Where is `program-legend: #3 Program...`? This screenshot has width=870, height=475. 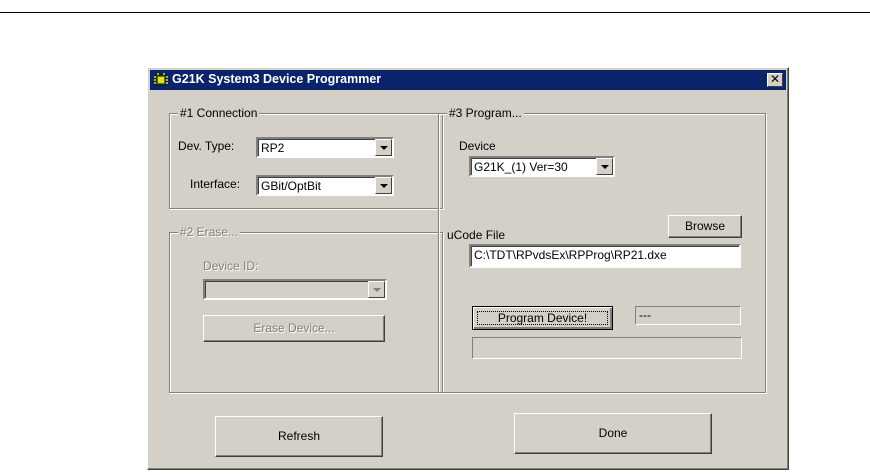
program-legend: #3 Program... is located at coordinates (485, 113).